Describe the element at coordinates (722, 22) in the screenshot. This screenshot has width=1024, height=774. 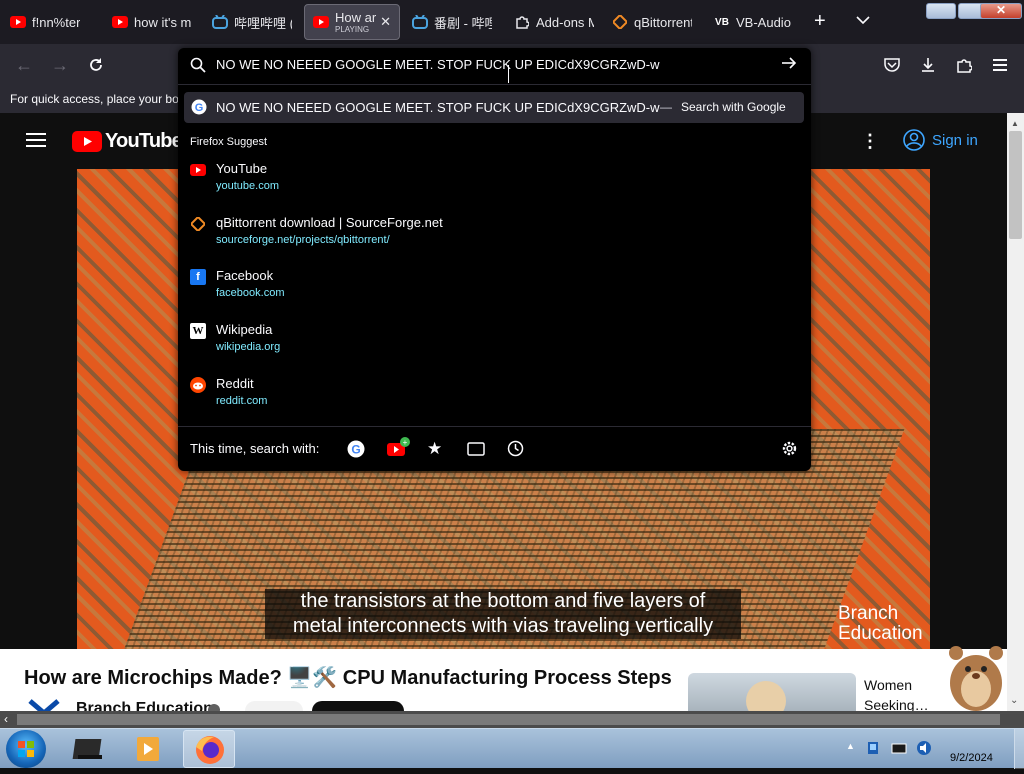
I see `vb-audio-icon: VB` at that location.